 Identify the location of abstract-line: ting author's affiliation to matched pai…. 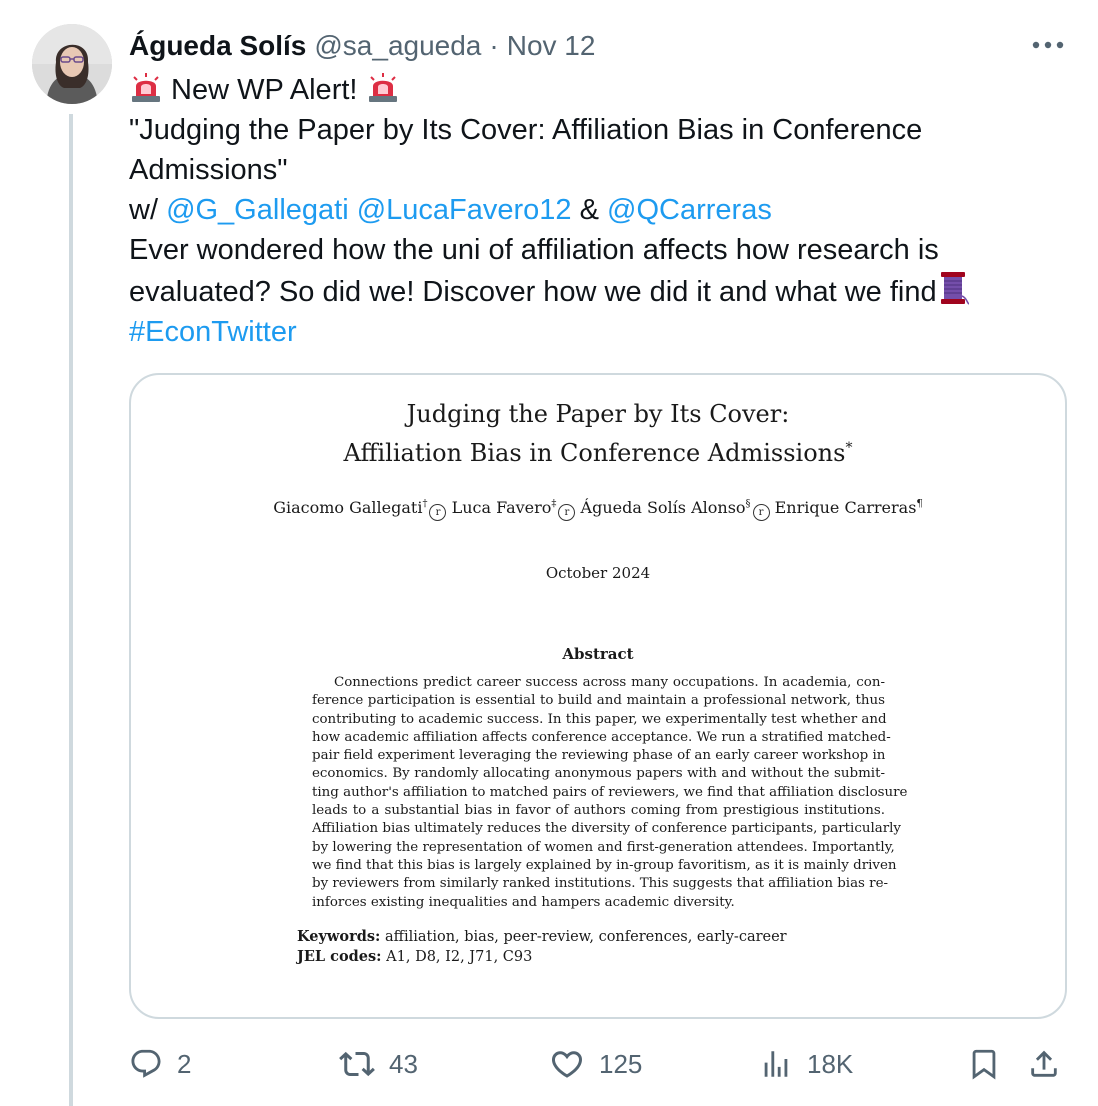
(610, 792).